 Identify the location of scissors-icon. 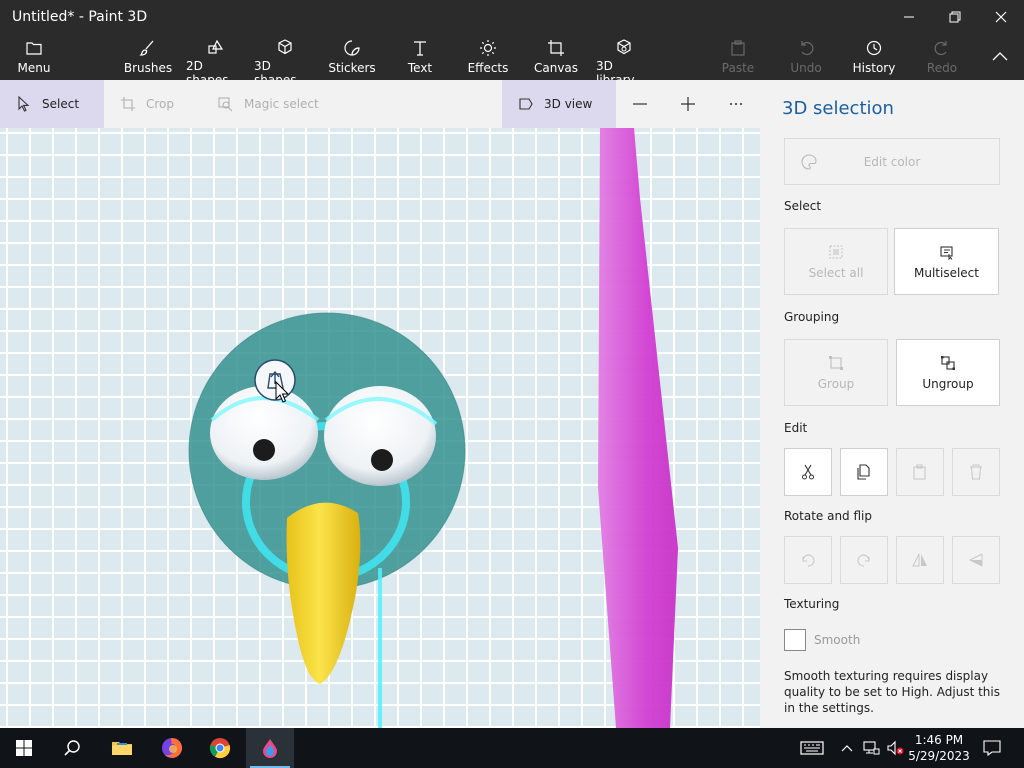
(808, 472).